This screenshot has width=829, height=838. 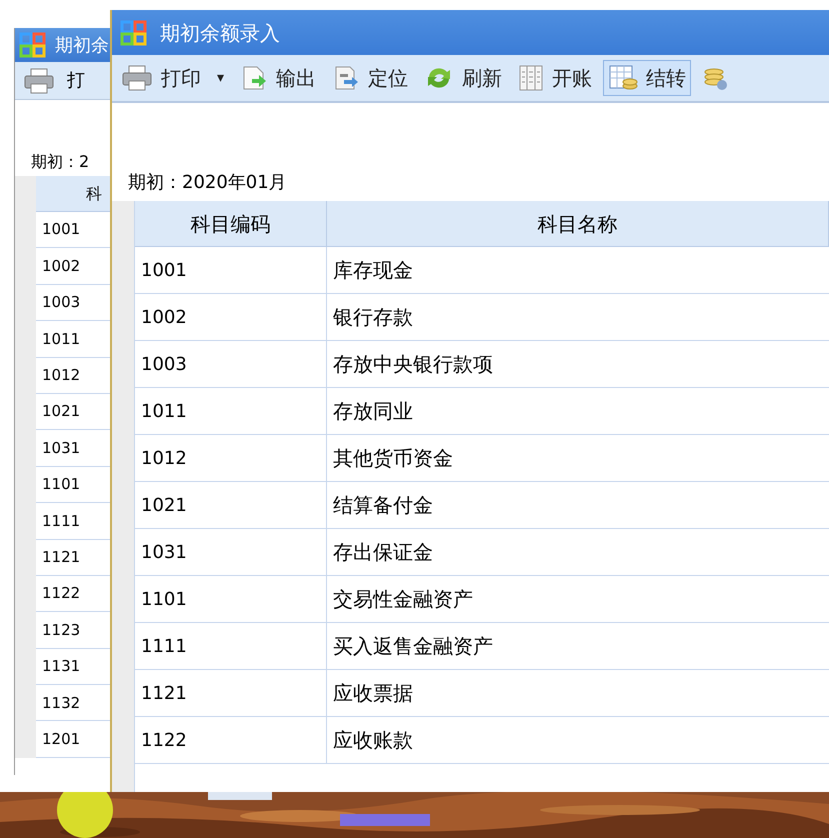 I want to click on table-cell: 1122, so click(x=231, y=740).